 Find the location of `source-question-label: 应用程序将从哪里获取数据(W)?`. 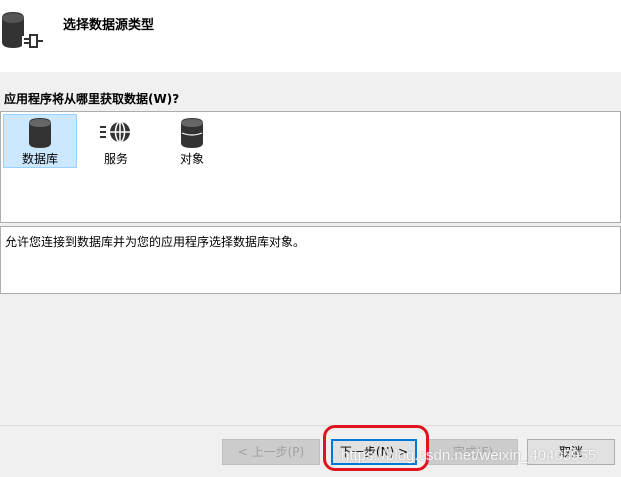

source-question-label: 应用程序将从哪里获取数据(W)? is located at coordinates (92, 99).